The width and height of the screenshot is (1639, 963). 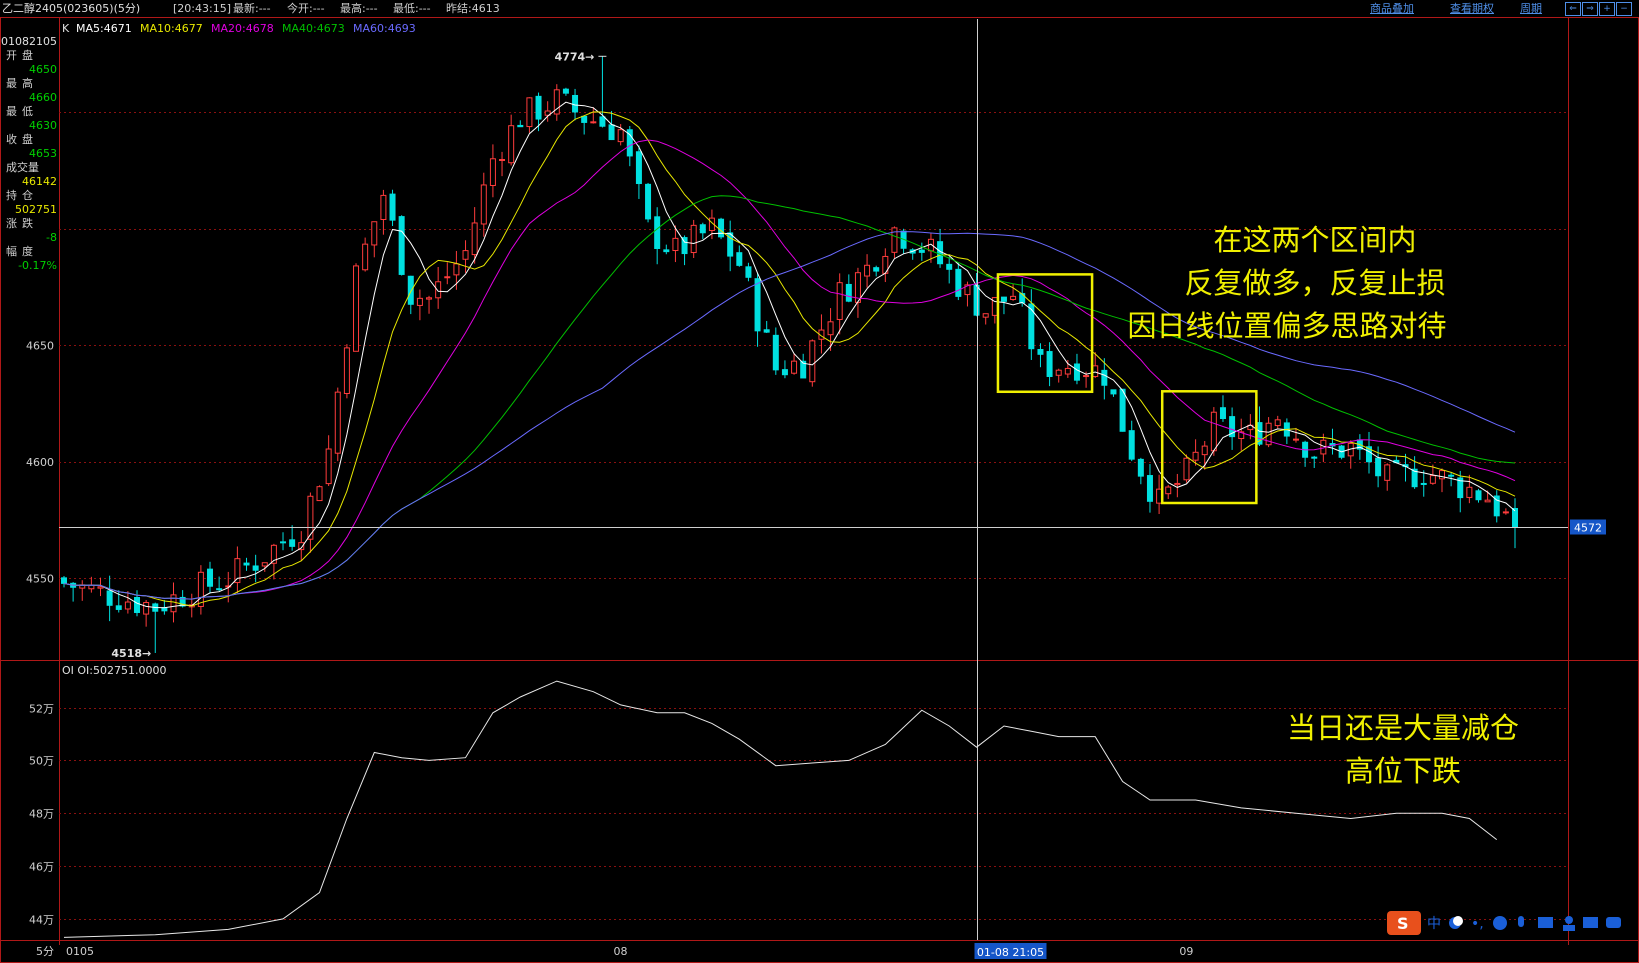 What do you see at coordinates (1403, 728) in the screenshot?
I see `oi-note-line: 当日还是大量减仓` at bounding box center [1403, 728].